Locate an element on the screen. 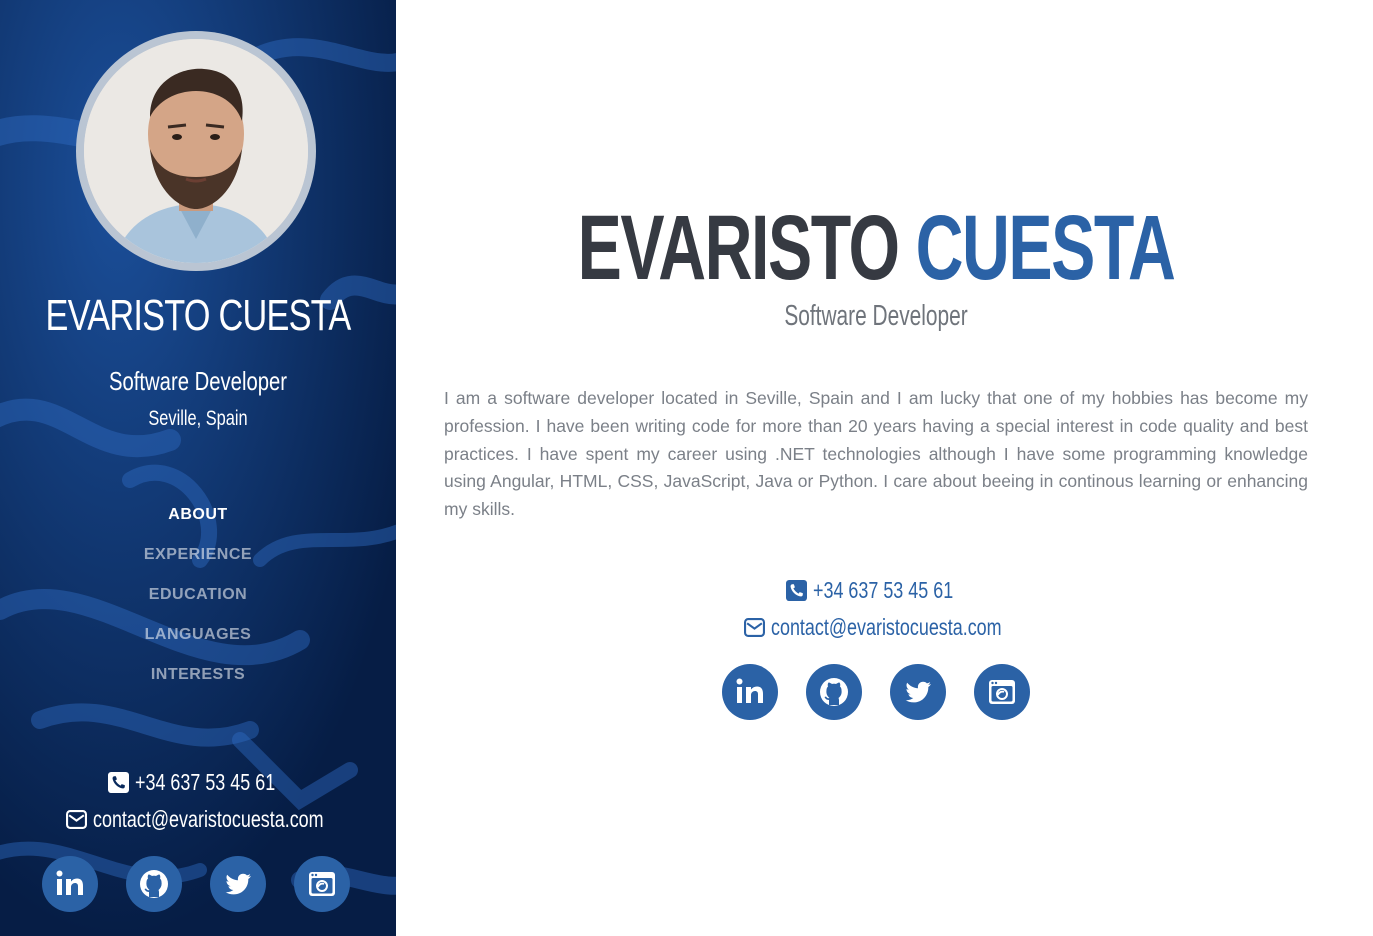 This screenshot has width=1373, height=936. avatar is located at coordinates (196, 151).